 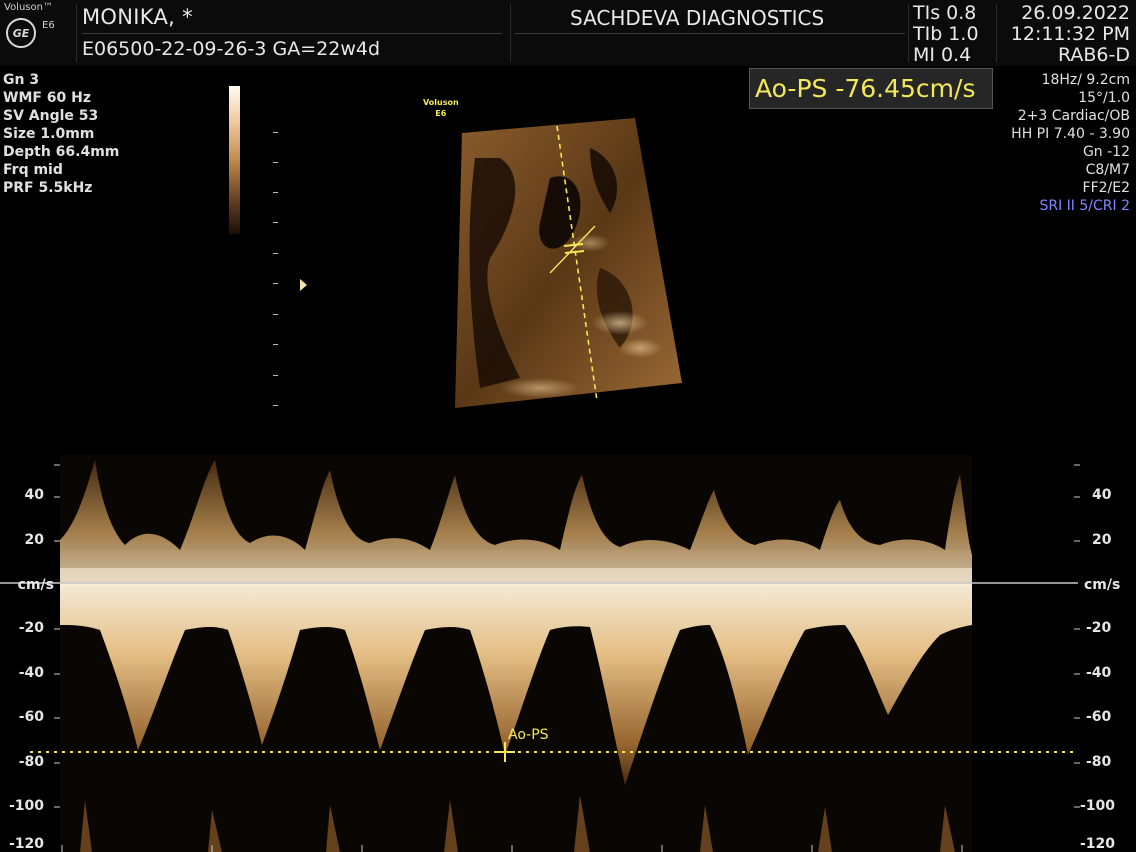 I want to click on patient-id: E06500-22-09-26-3 GA=22w4d, so click(x=231, y=49).